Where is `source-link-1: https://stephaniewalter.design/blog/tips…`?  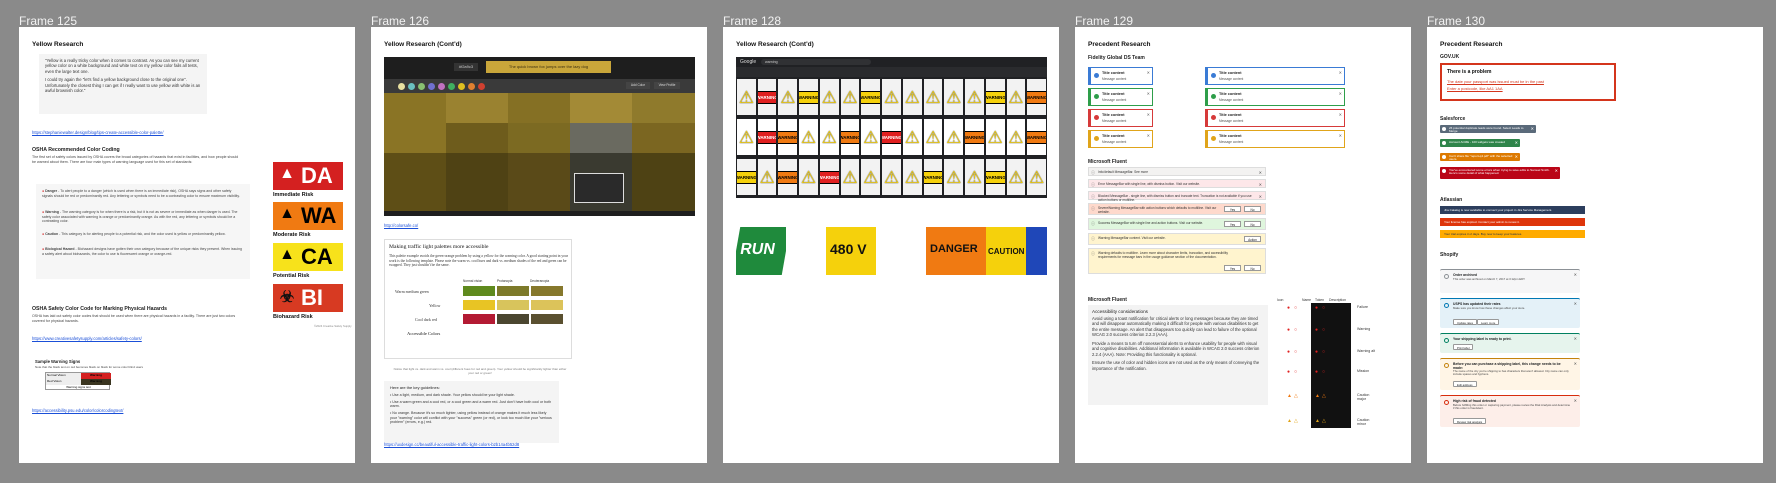
source-link-1: https://stephaniewalter.design/blog/tips… is located at coordinates (98, 132).